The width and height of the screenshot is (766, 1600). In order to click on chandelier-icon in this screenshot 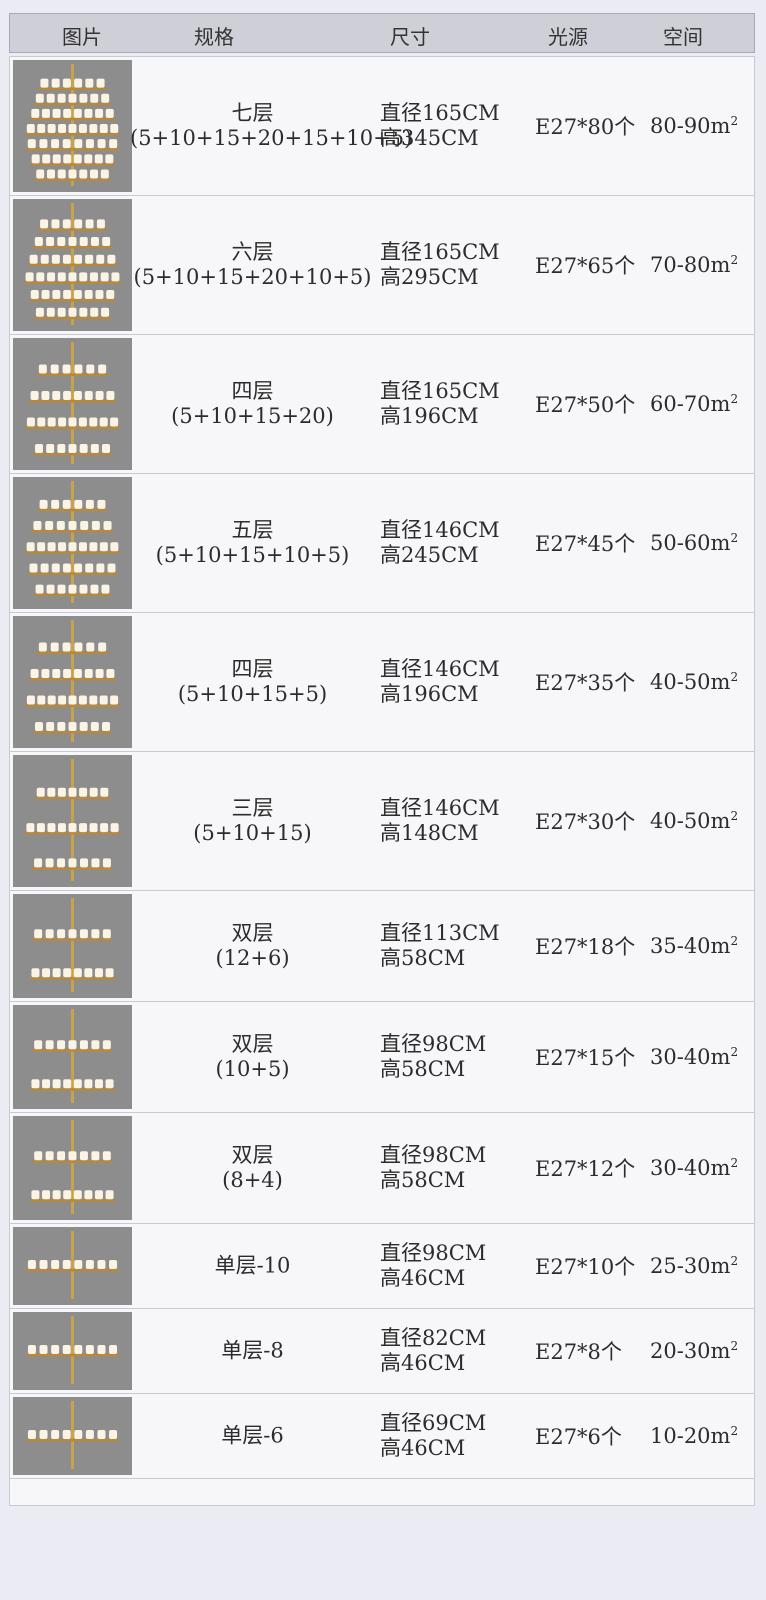, I will do `click(72, 1167)`.